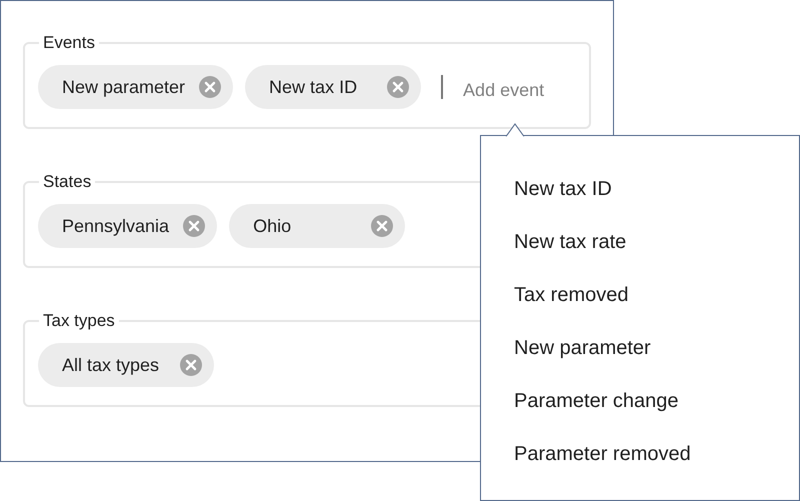  I want to click on group-label: States, so click(67, 182).